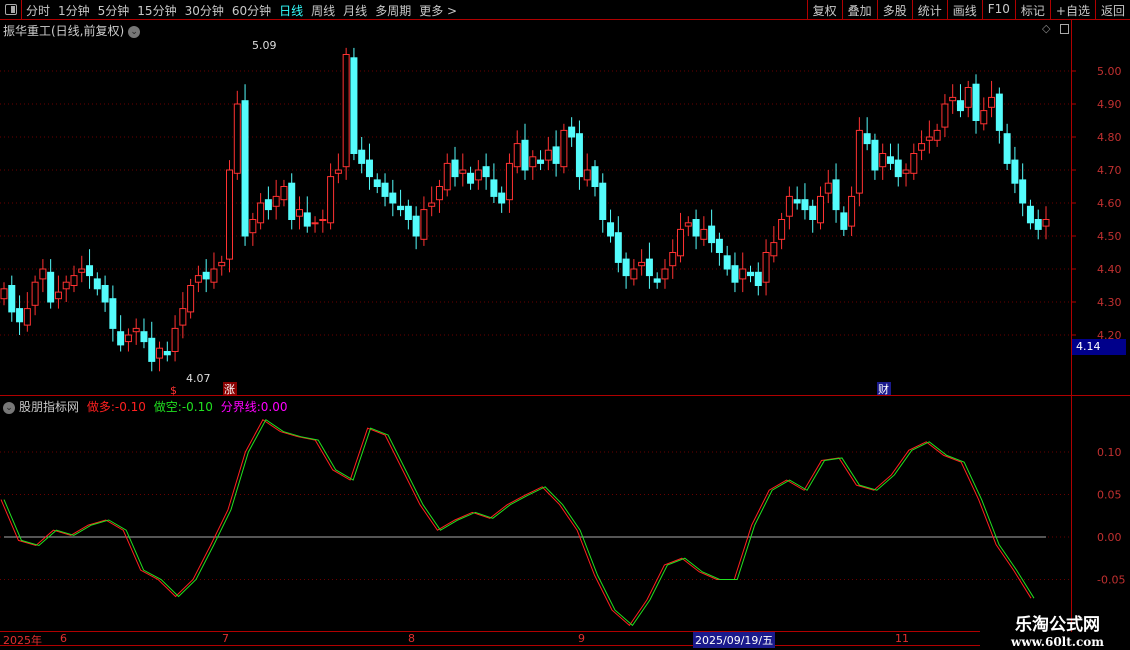 The height and width of the screenshot is (650, 1130). Describe the element at coordinates (1109, 137) in the screenshot. I see `price-tick-label: 4.80` at that location.